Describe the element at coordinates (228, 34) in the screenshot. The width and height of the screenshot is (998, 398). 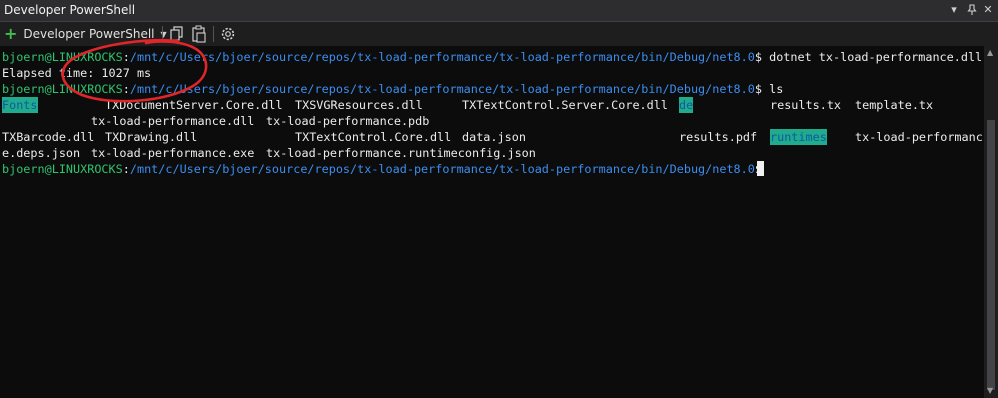
I see `gear-icon` at that location.